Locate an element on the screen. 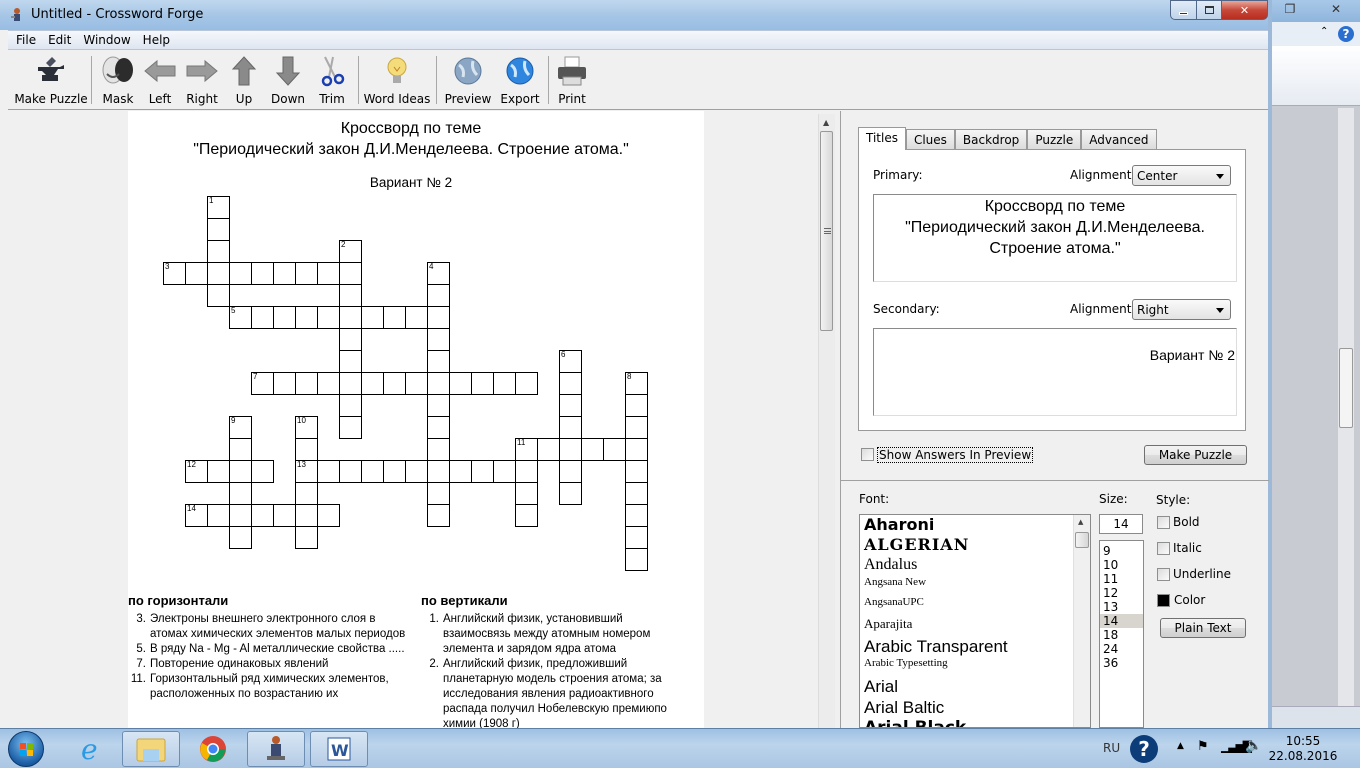 Image resolution: width=1360 pixels, height=768 pixels. clue-number: 2 is located at coordinates (343, 244).